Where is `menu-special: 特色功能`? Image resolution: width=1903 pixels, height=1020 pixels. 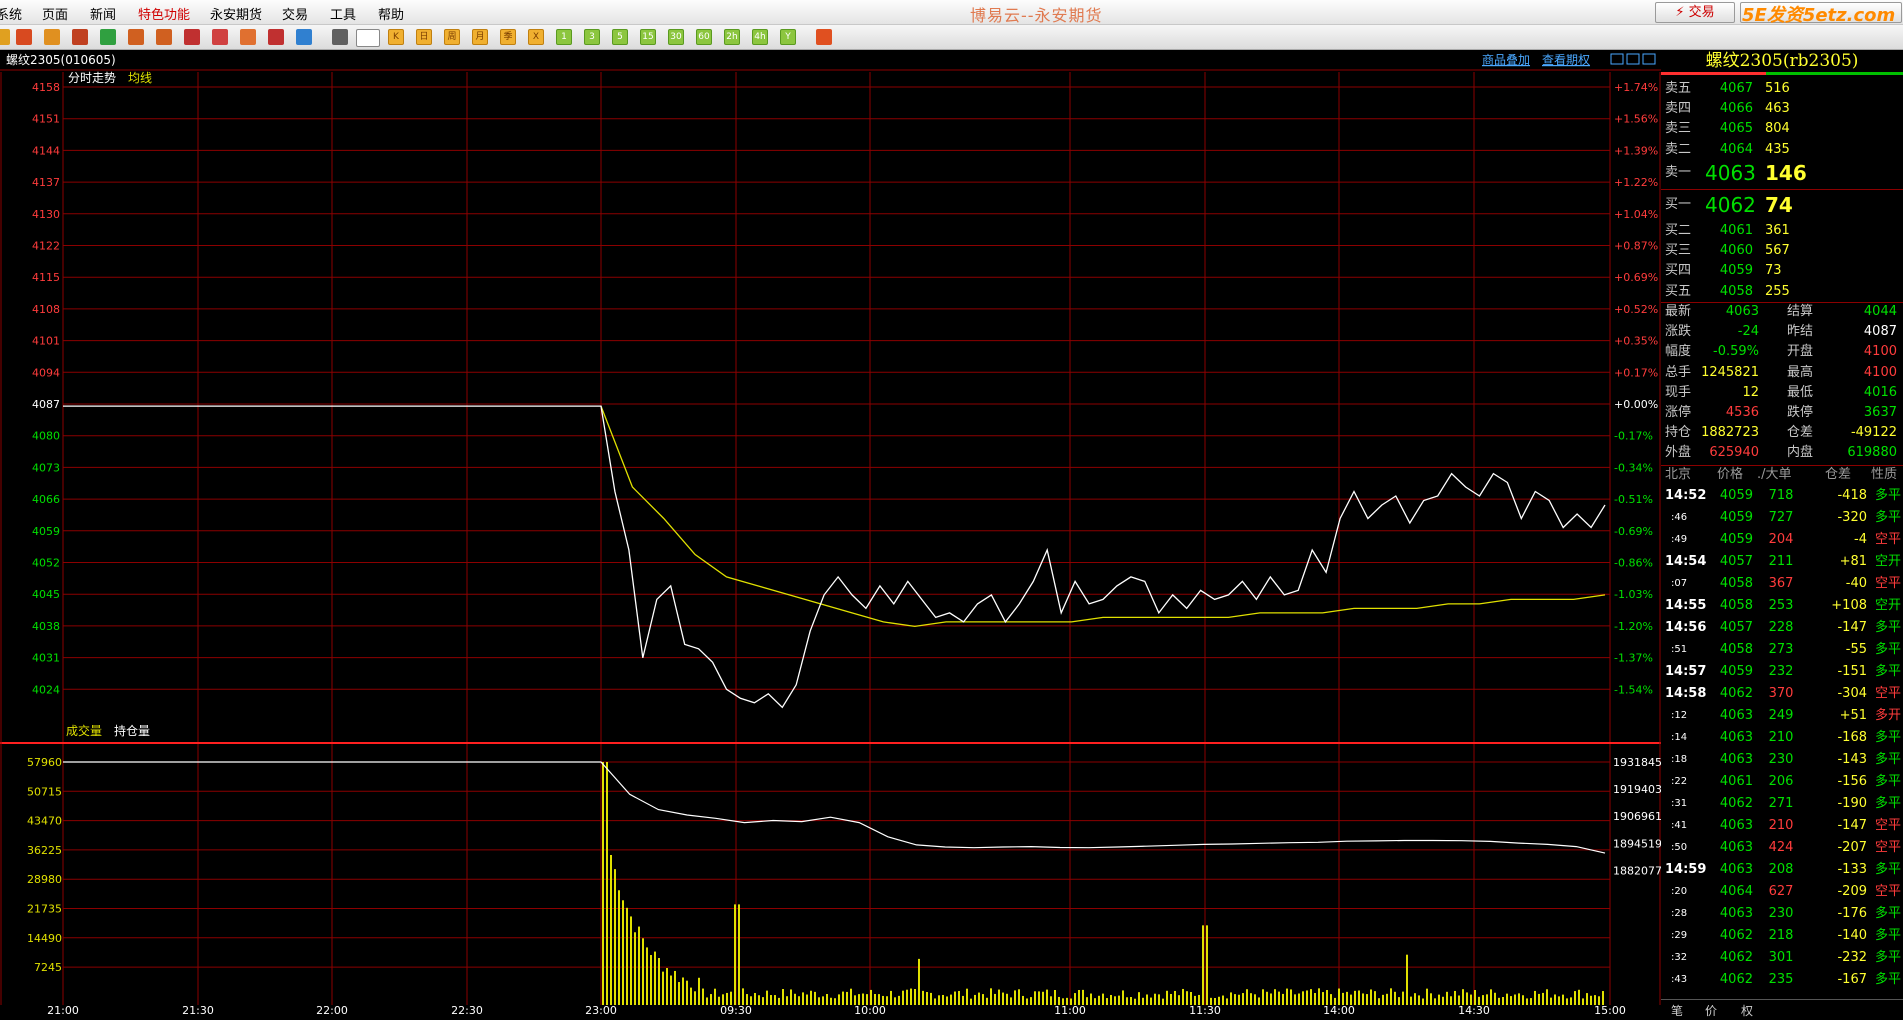
menu-special: 特色功能 is located at coordinates (164, 13).